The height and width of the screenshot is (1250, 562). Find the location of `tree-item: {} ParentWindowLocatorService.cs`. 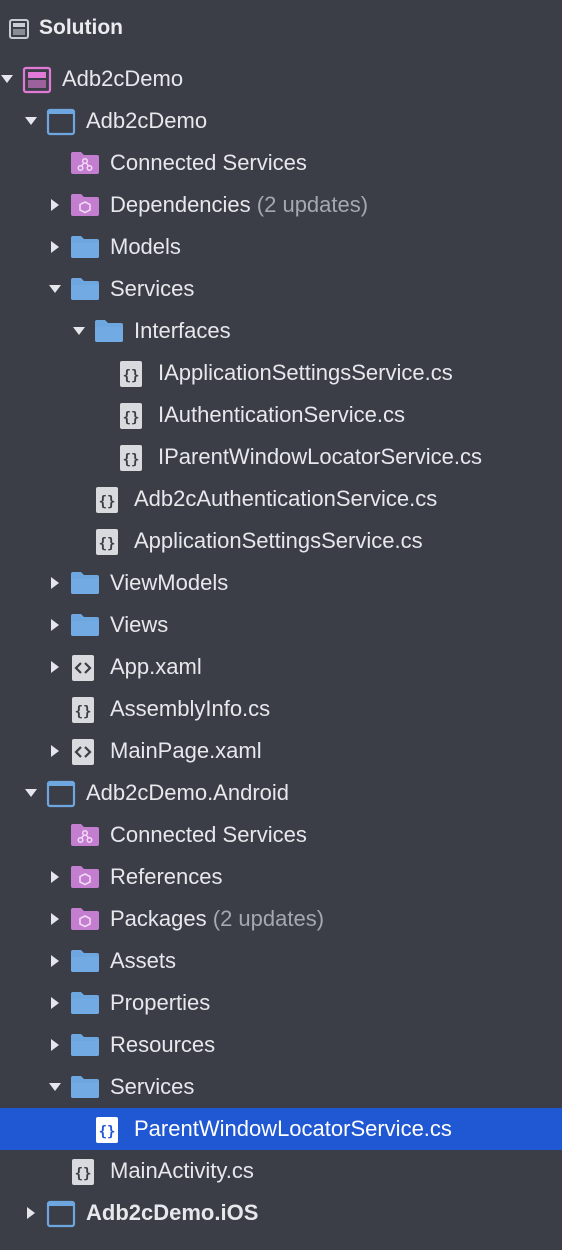

tree-item: {} ParentWindowLocatorService.cs is located at coordinates (281, 1129).